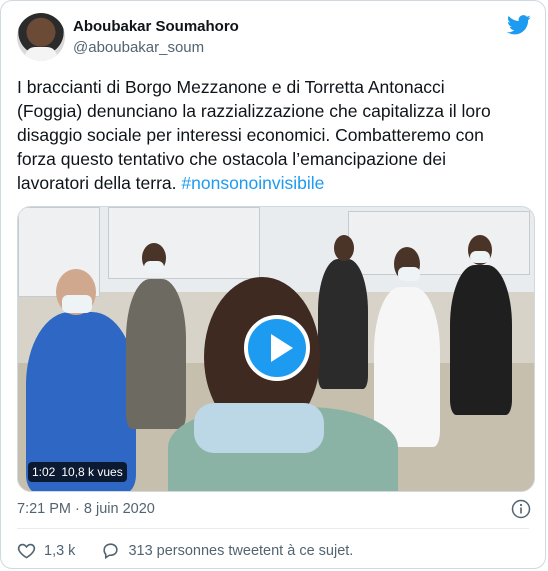 This screenshot has width=548, height=571. Describe the element at coordinates (26, 551) in the screenshot. I see `heart-icon` at that location.